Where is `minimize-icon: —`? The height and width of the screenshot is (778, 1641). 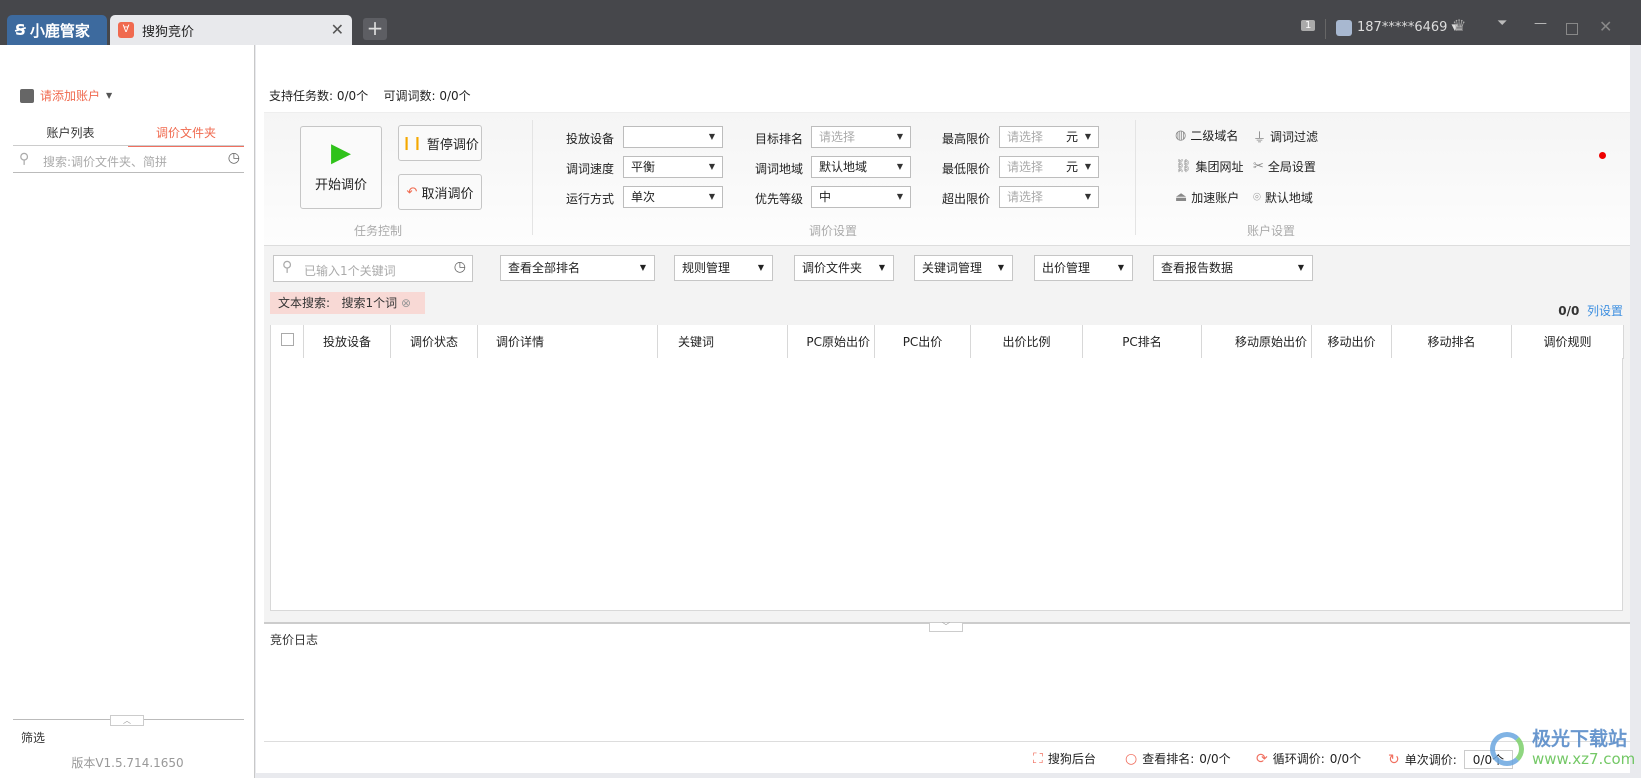 minimize-icon: — is located at coordinates (1540, 23).